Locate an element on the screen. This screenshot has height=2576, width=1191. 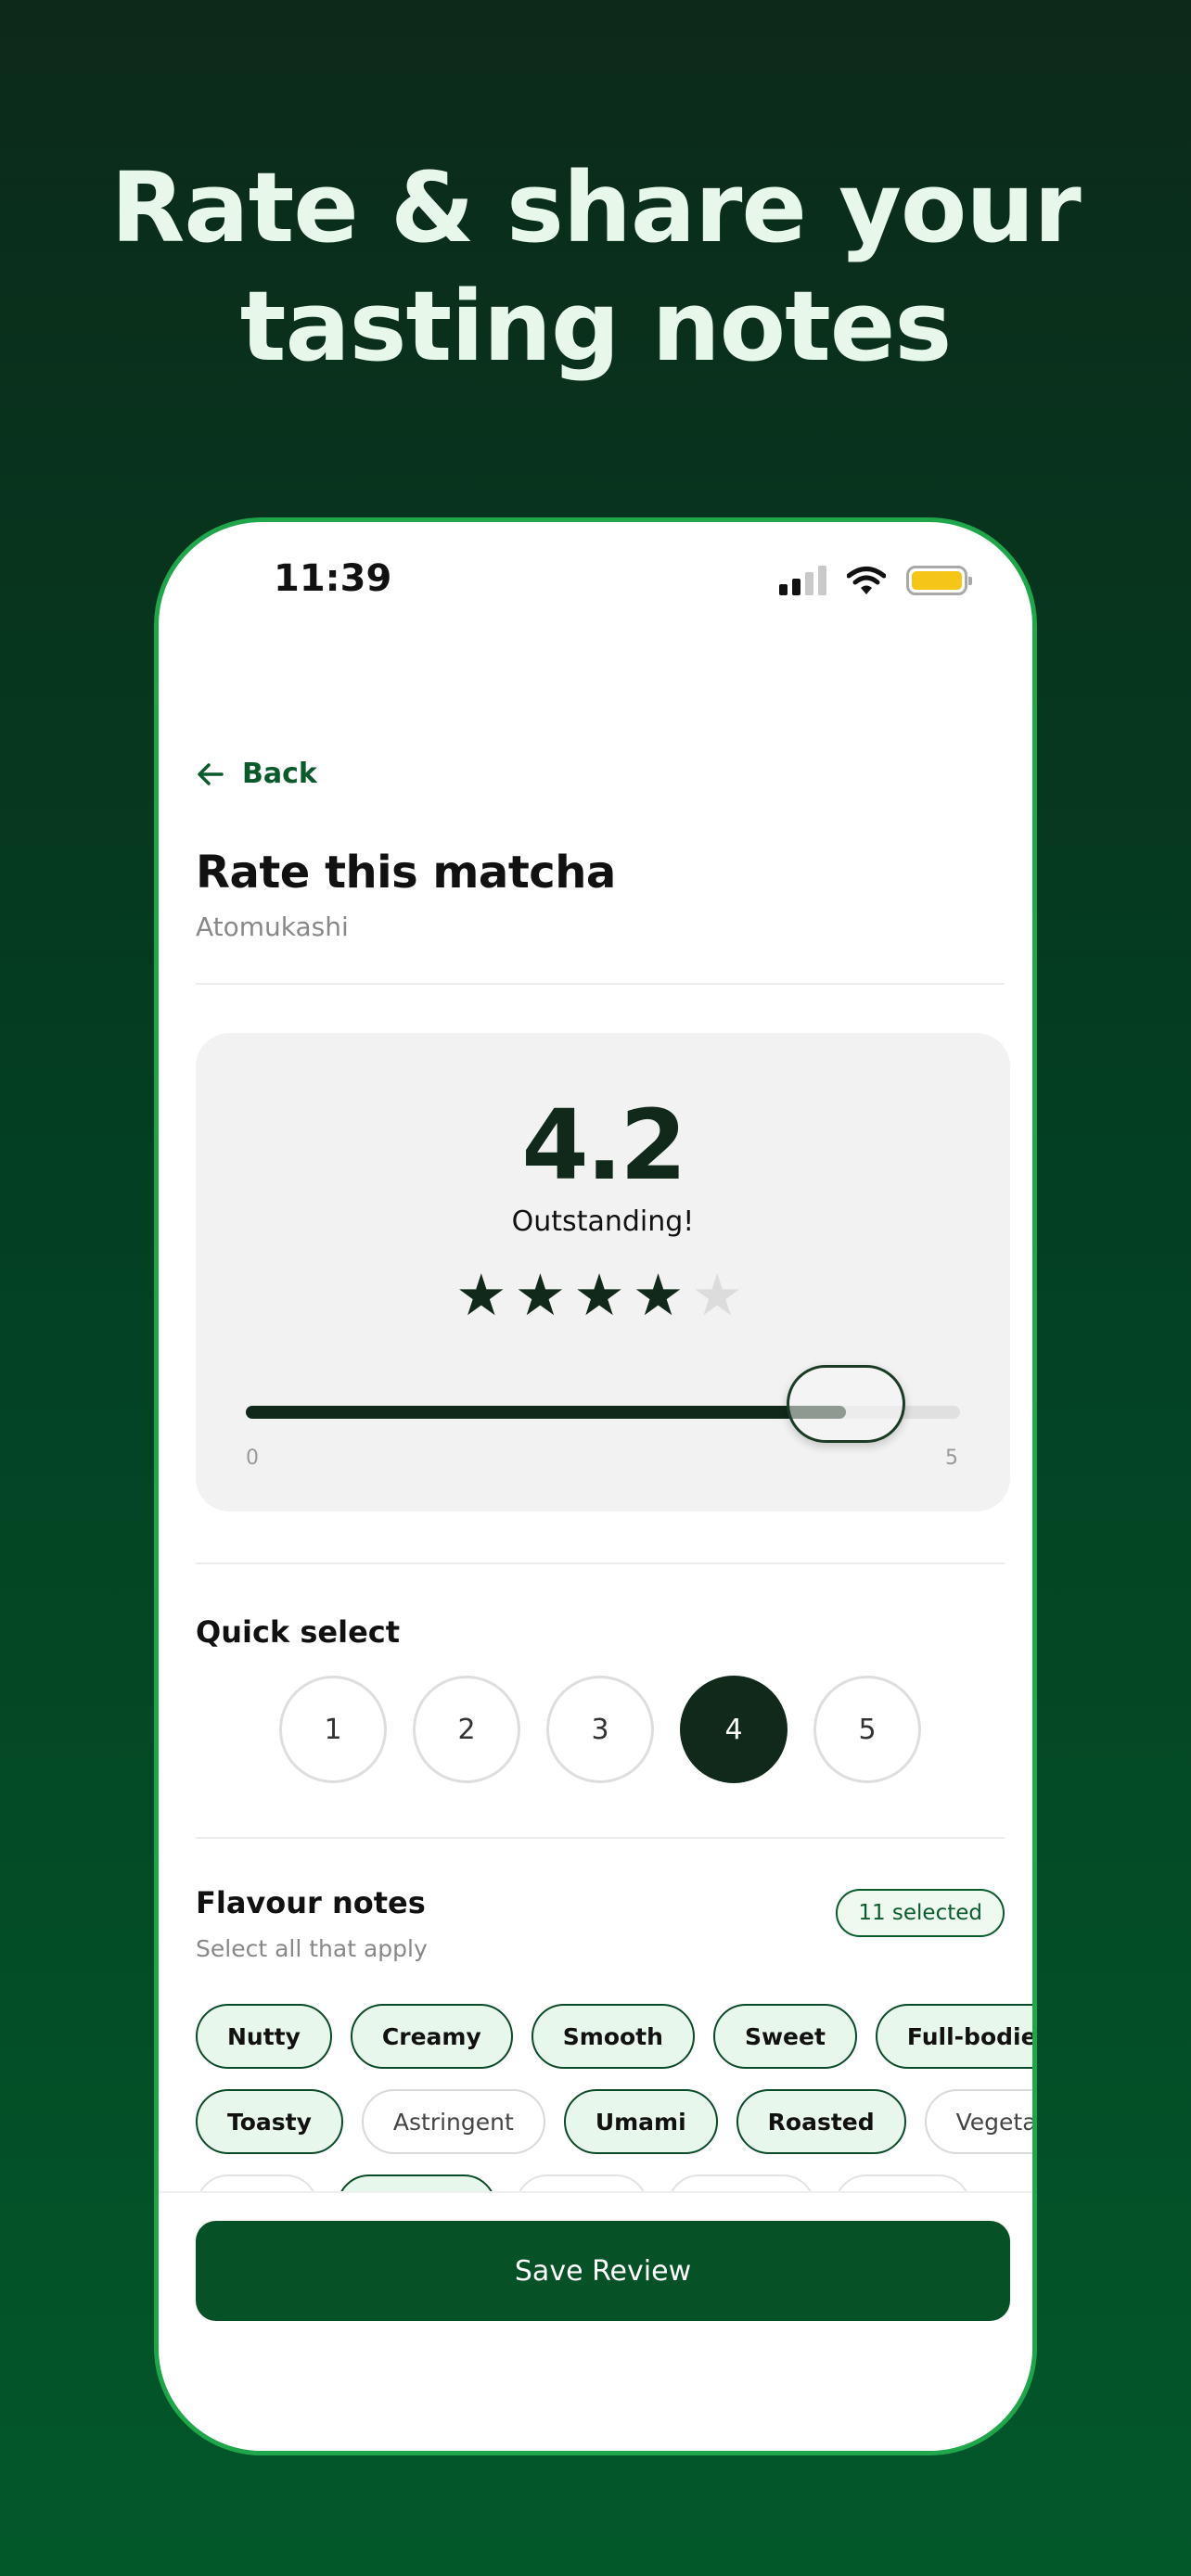
status-icons is located at coordinates (875, 580).